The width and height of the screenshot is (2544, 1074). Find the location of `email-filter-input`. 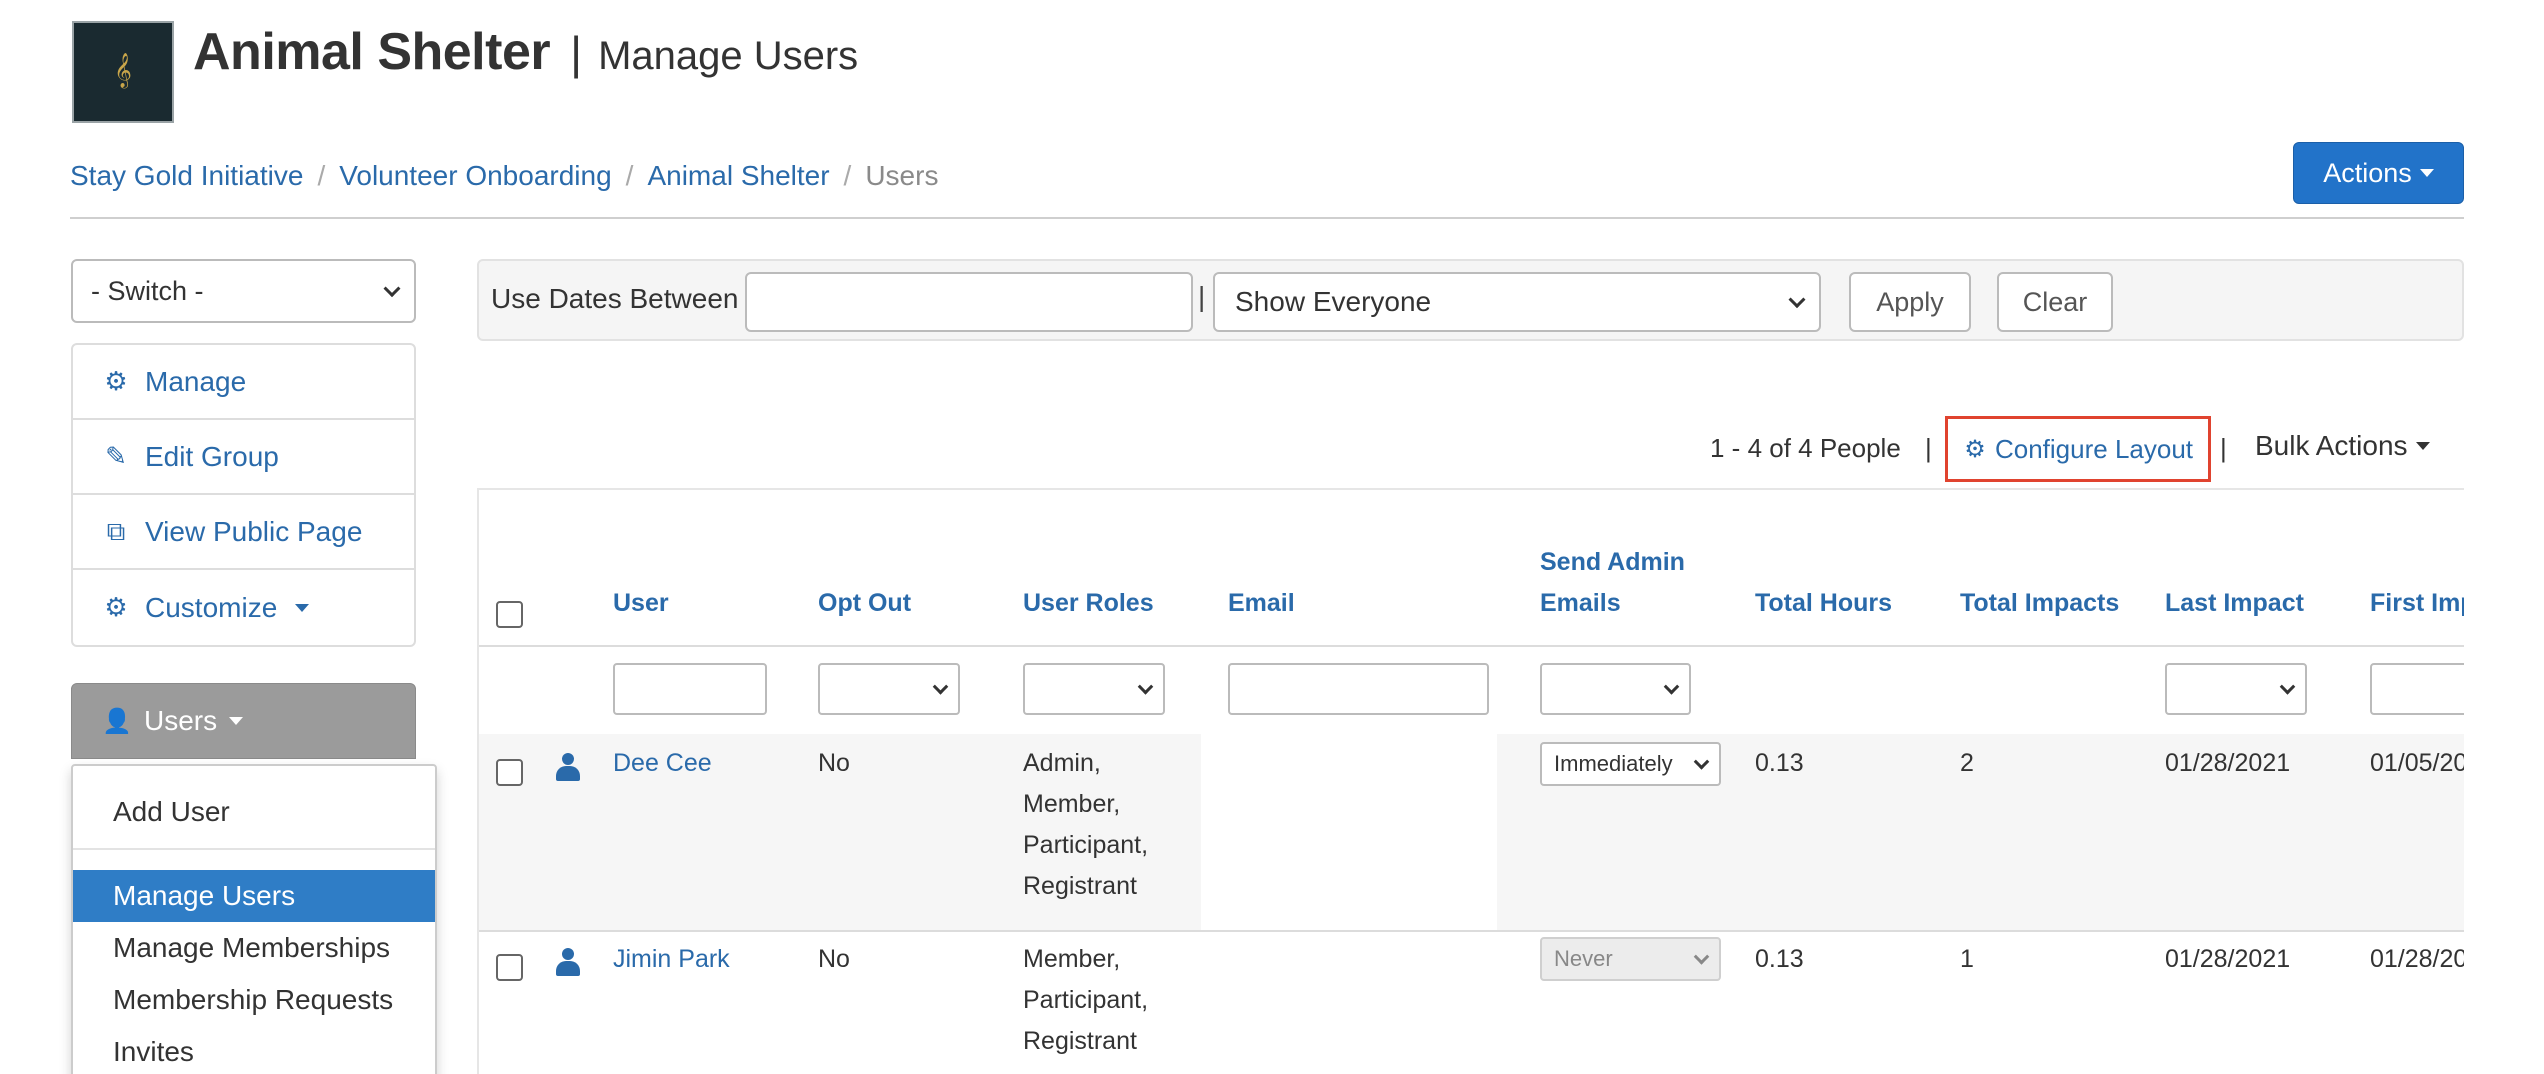

email-filter-input is located at coordinates (1358, 689).